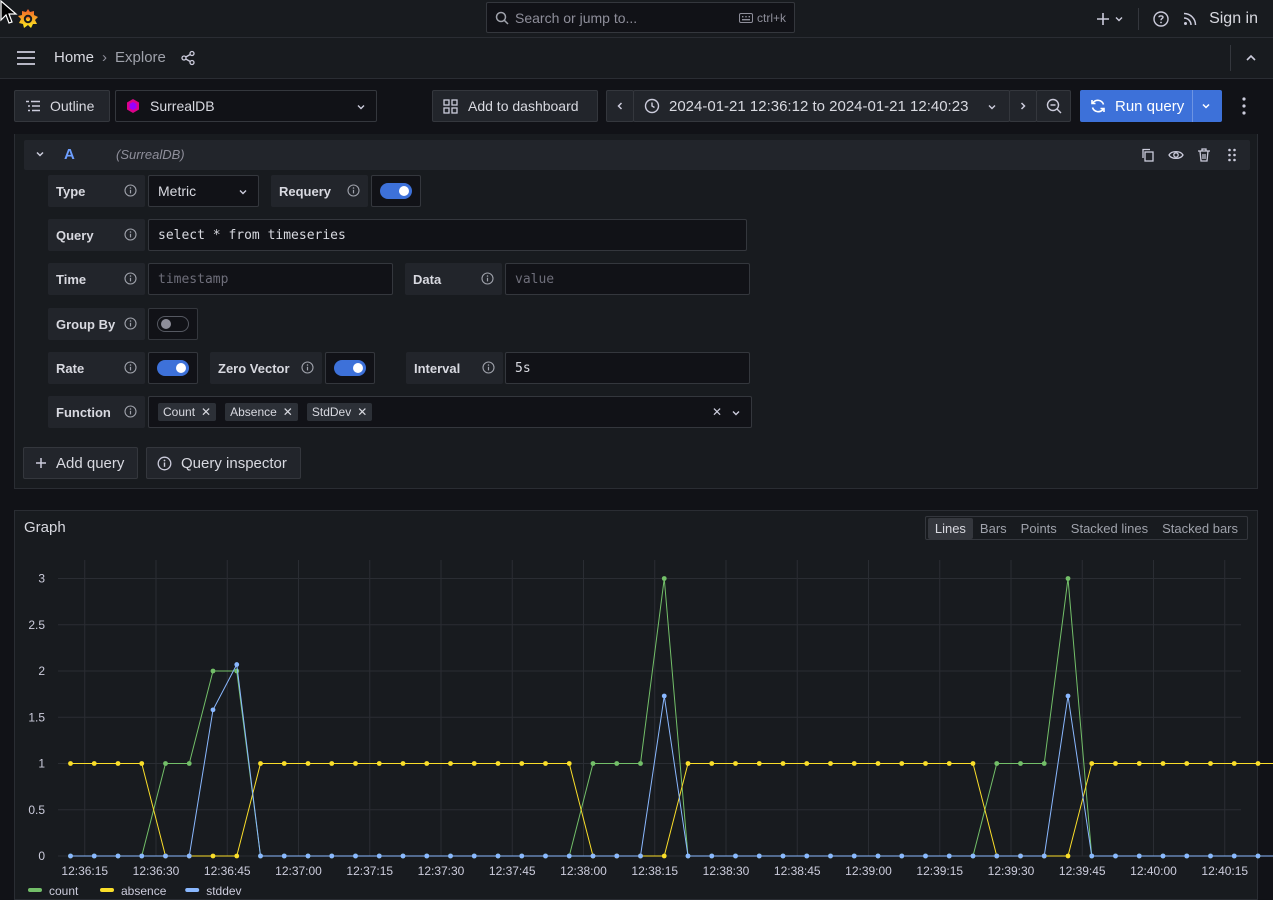 The width and height of the screenshot is (1273, 900). I want to click on run-query-button: Run query, so click(1151, 106).